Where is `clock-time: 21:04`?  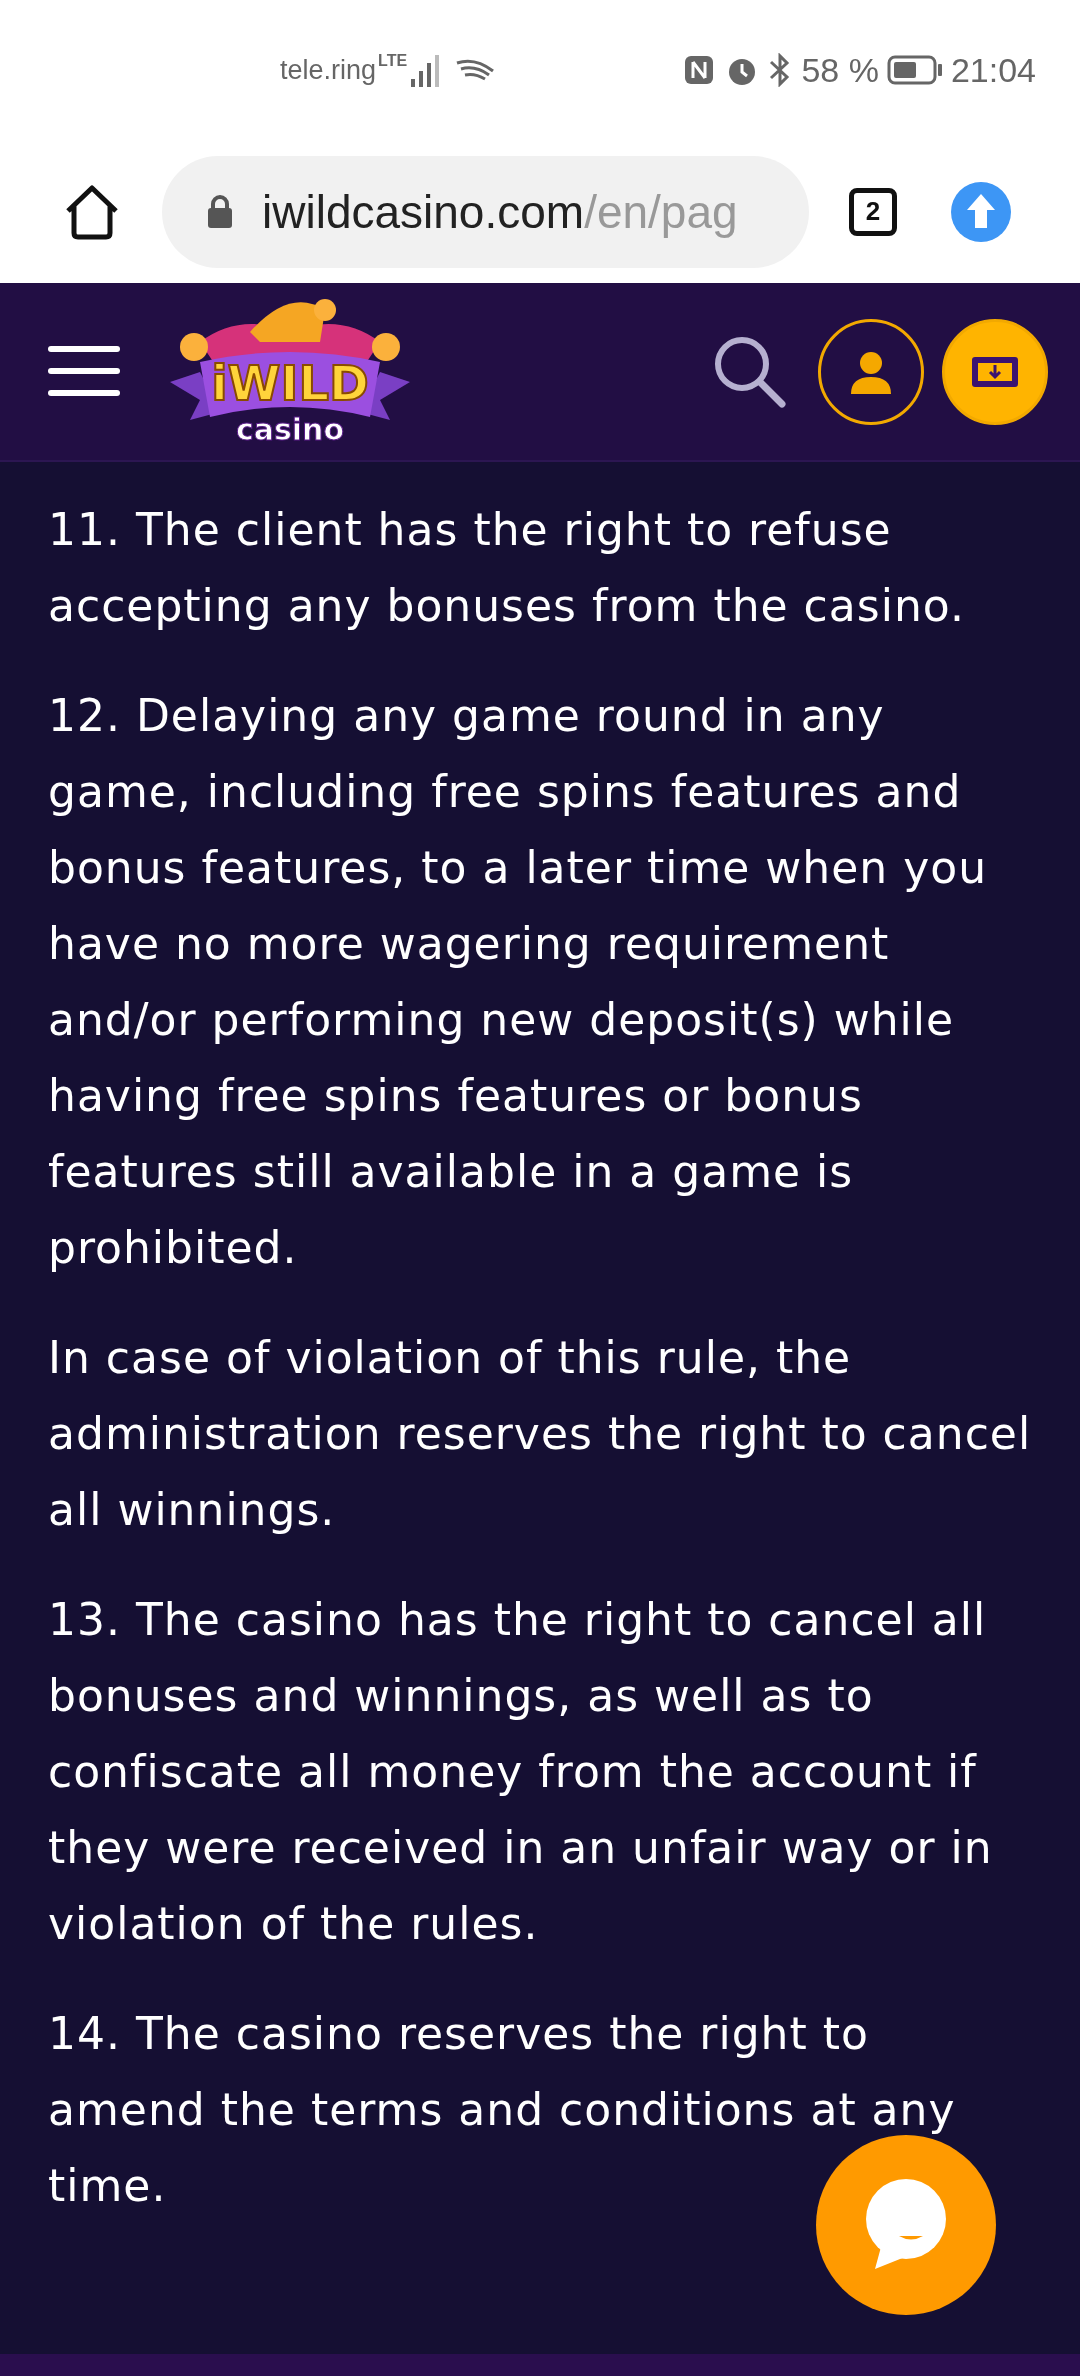
clock-time: 21:04 is located at coordinates (993, 70).